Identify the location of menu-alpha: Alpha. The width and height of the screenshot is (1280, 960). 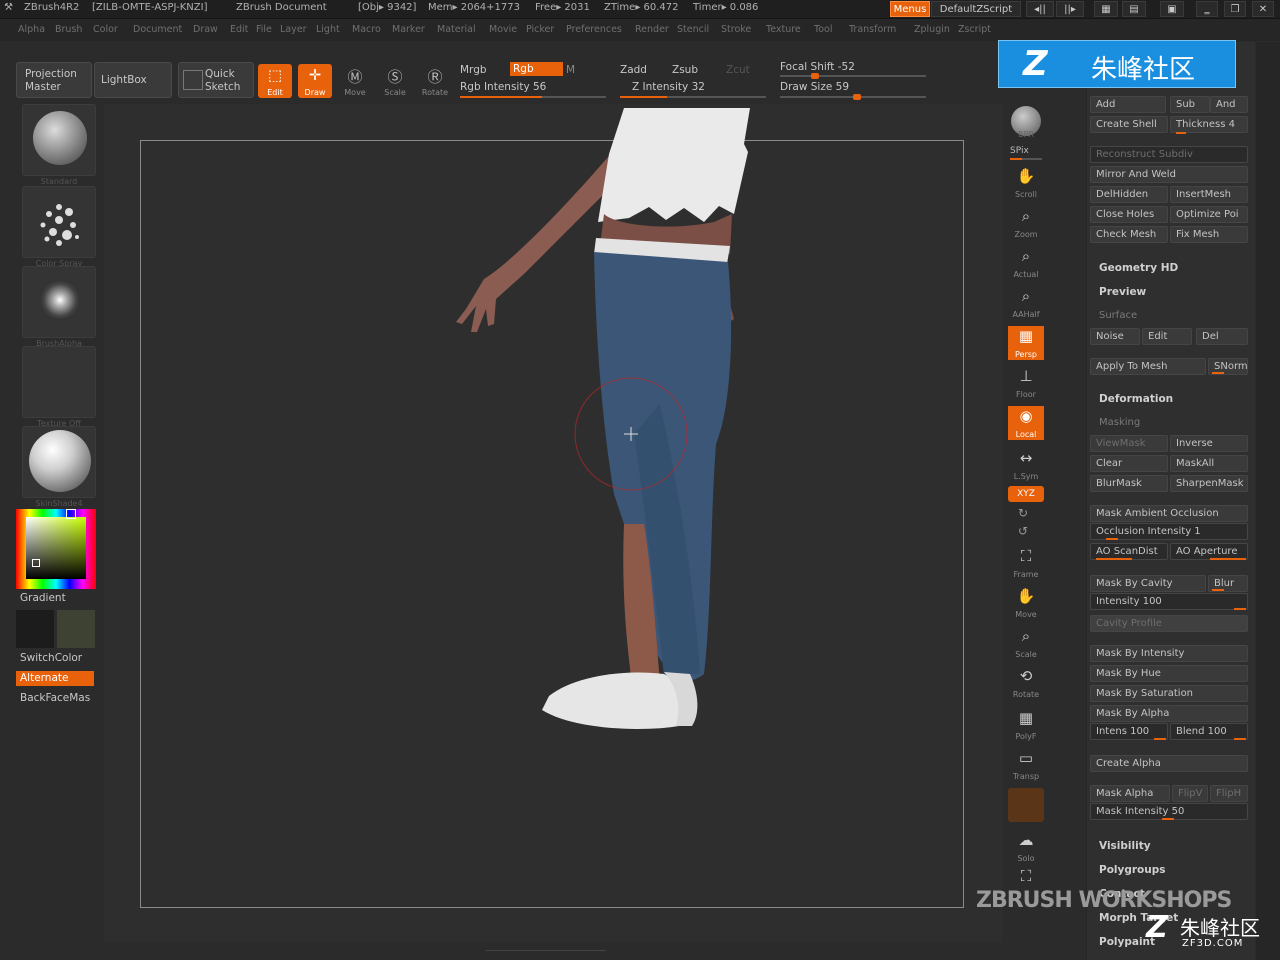
(31, 29).